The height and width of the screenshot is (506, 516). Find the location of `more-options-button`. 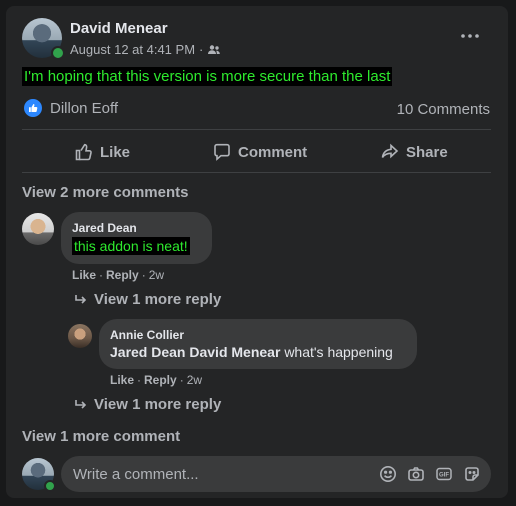

more-options-button is located at coordinates (470, 36).